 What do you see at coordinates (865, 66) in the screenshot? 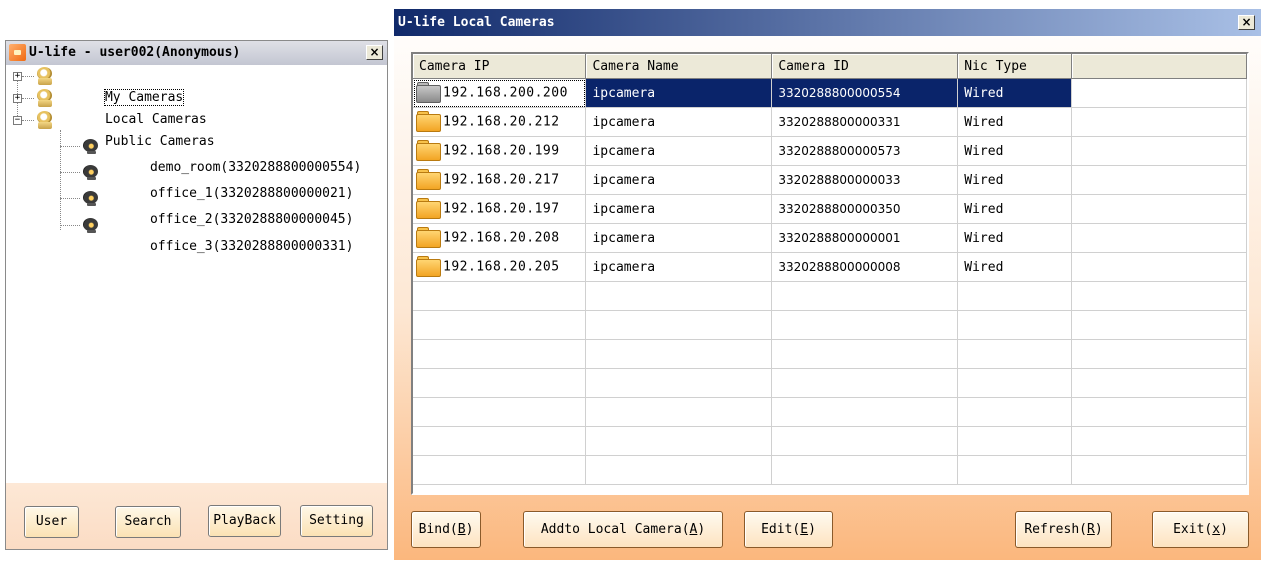
I see `column-header-camera-id: Camera ID` at bounding box center [865, 66].